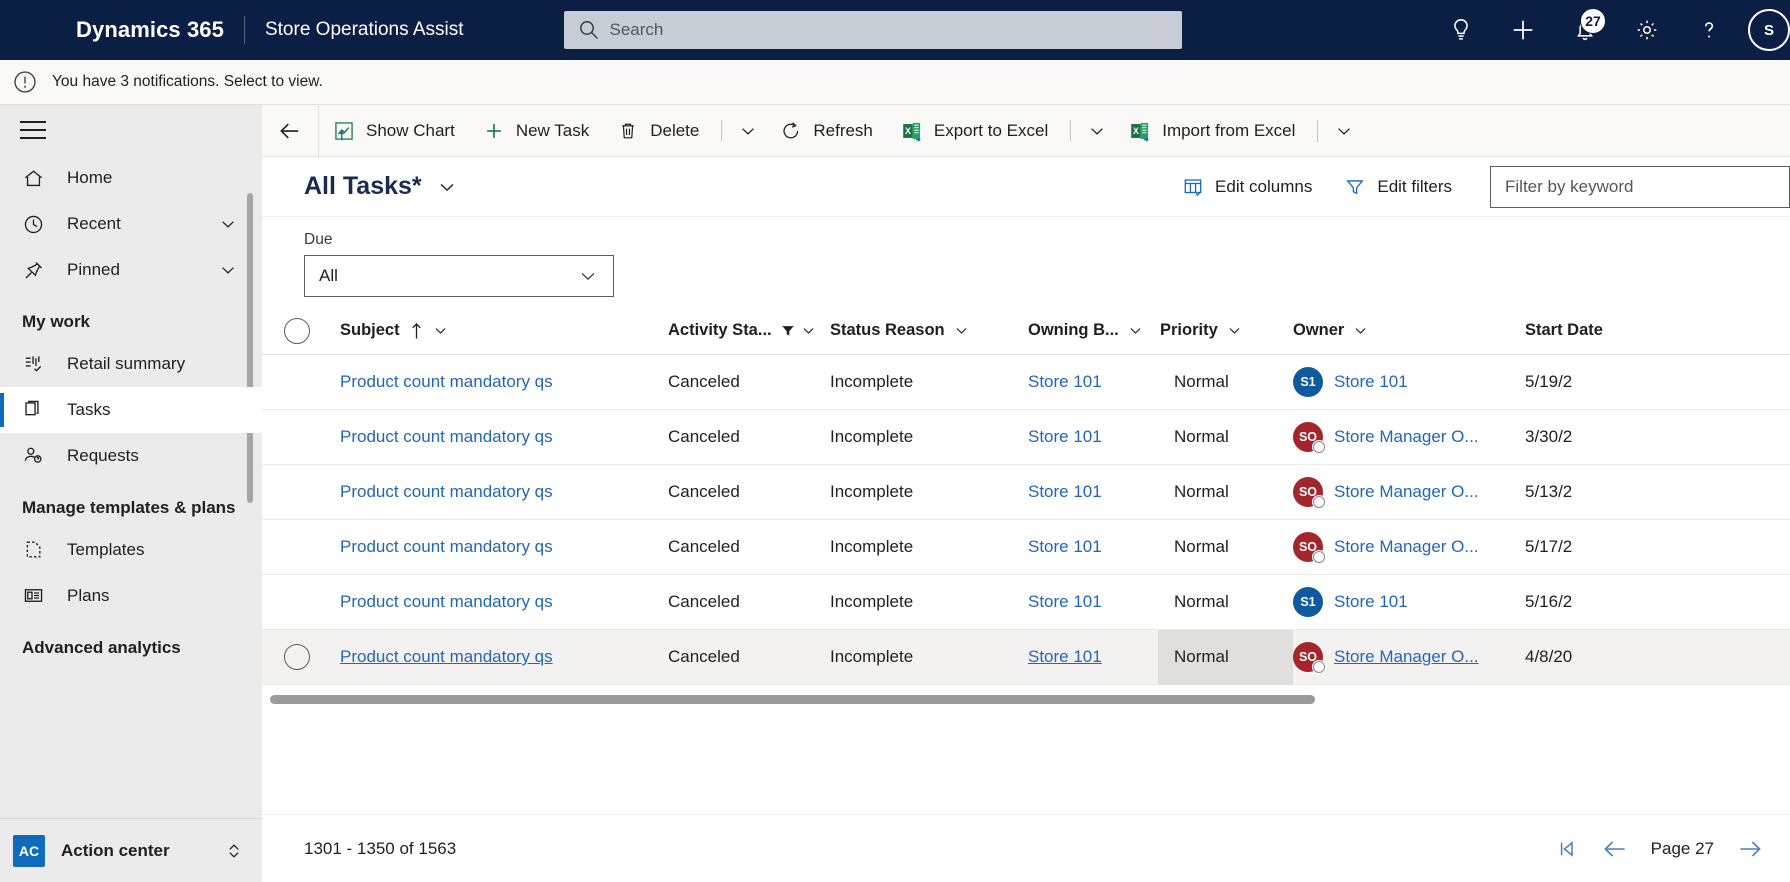 The height and width of the screenshot is (882, 1790). What do you see at coordinates (1615, 849) in the screenshot?
I see `arrow-left-icon` at bounding box center [1615, 849].